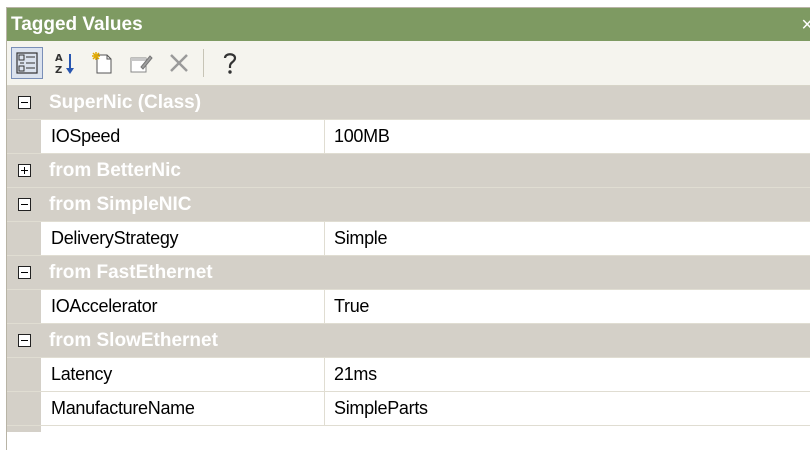 Image resolution: width=810 pixels, height=450 pixels. I want to click on edit-tag-icon, so click(141, 64).